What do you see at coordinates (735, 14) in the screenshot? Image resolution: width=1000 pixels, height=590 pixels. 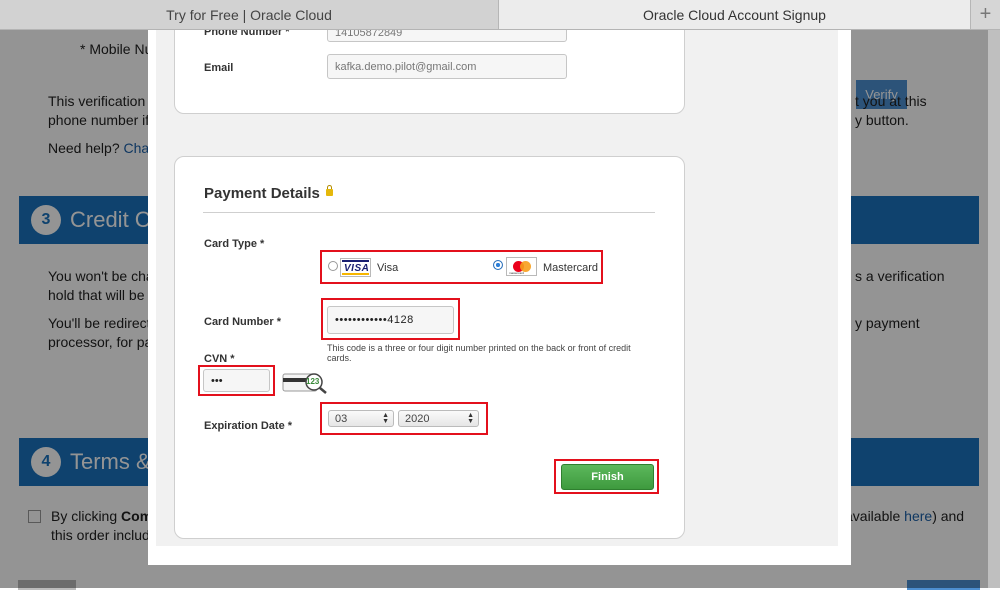 I see `browser-tab-account-signup-front: Oracle Cloud Account Signup` at bounding box center [735, 14].